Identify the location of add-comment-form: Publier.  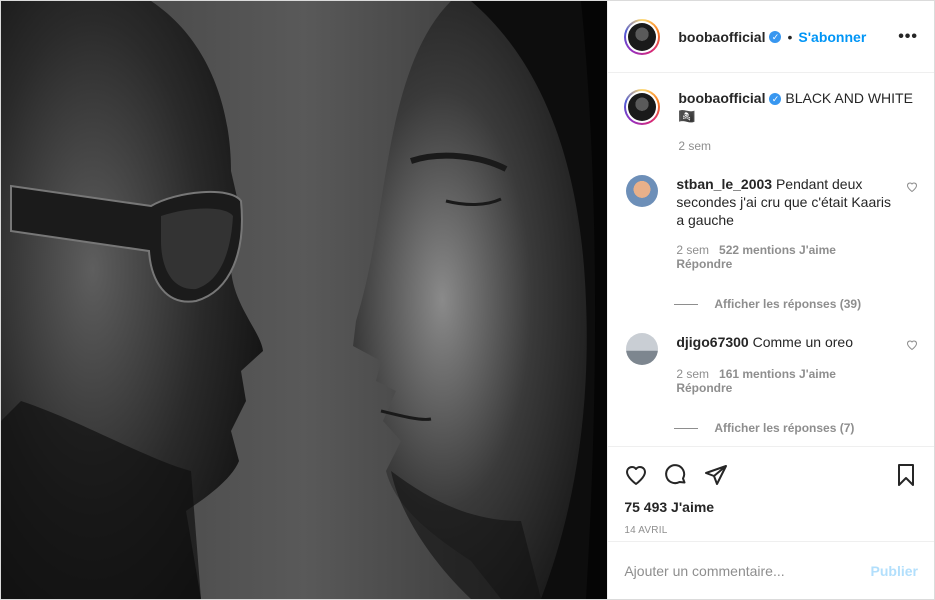
(771, 570).